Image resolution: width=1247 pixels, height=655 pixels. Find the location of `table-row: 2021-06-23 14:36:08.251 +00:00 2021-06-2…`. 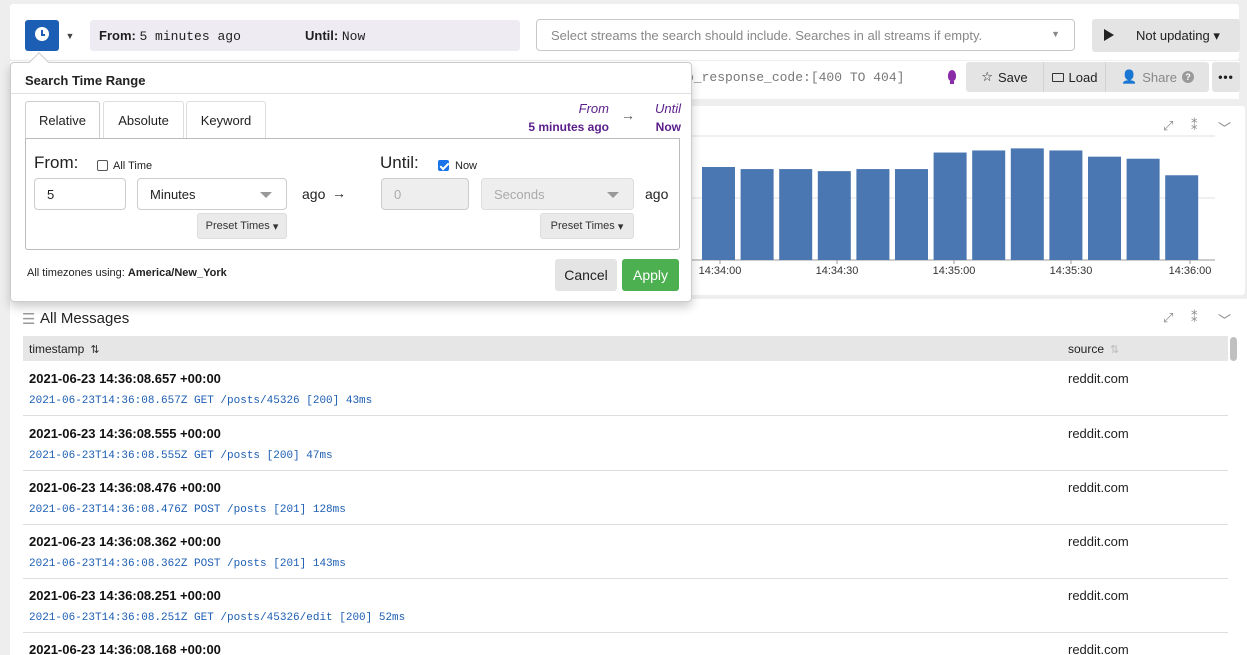

table-row: 2021-06-23 14:36:08.251 +00:00 2021-06-2… is located at coordinates (625, 605).